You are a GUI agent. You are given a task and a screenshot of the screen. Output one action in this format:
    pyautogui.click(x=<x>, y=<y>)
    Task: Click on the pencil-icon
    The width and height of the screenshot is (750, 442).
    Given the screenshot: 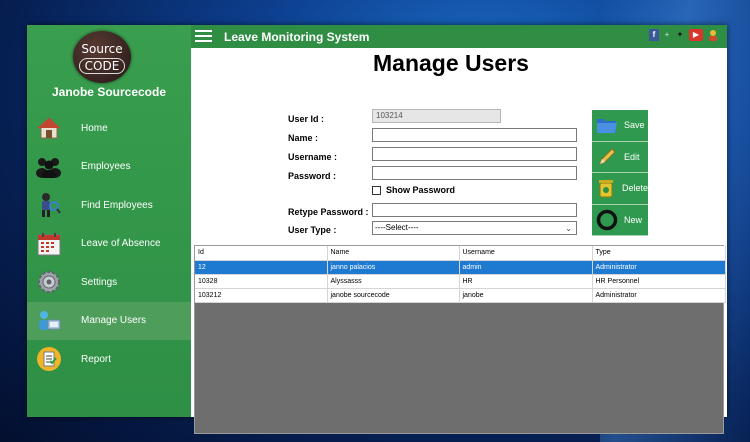 What is the action you would take?
    pyautogui.click(x=607, y=157)
    